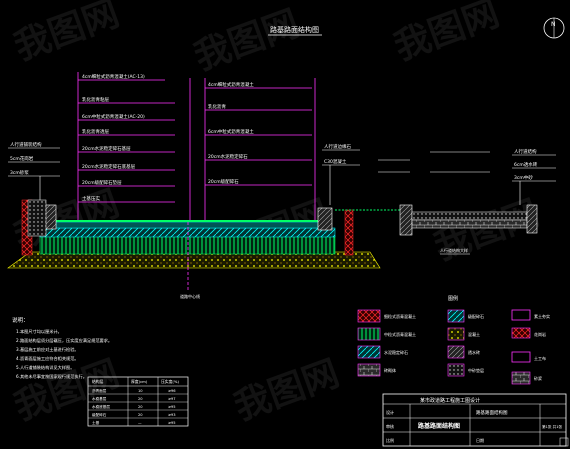 The width and height of the screenshot is (570, 449). What do you see at coordinates (101, 406) in the screenshot?
I see `svg-text: 水稳底基层` at bounding box center [101, 406].